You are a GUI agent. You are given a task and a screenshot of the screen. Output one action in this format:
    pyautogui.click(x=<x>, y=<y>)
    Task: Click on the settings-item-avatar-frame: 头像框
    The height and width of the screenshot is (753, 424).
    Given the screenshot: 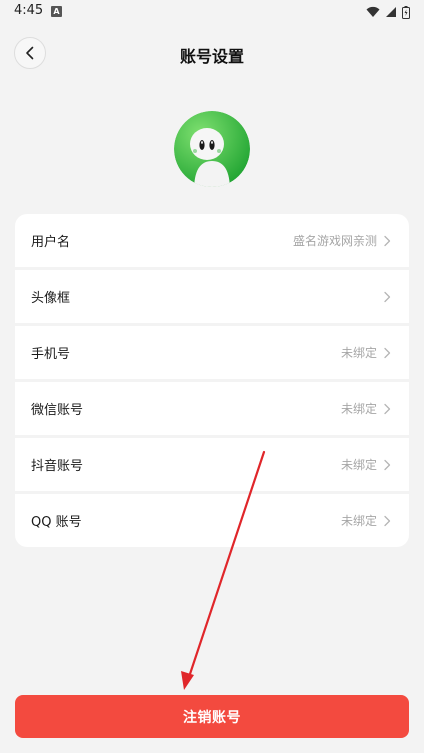 What is the action you would take?
    pyautogui.click(x=212, y=296)
    